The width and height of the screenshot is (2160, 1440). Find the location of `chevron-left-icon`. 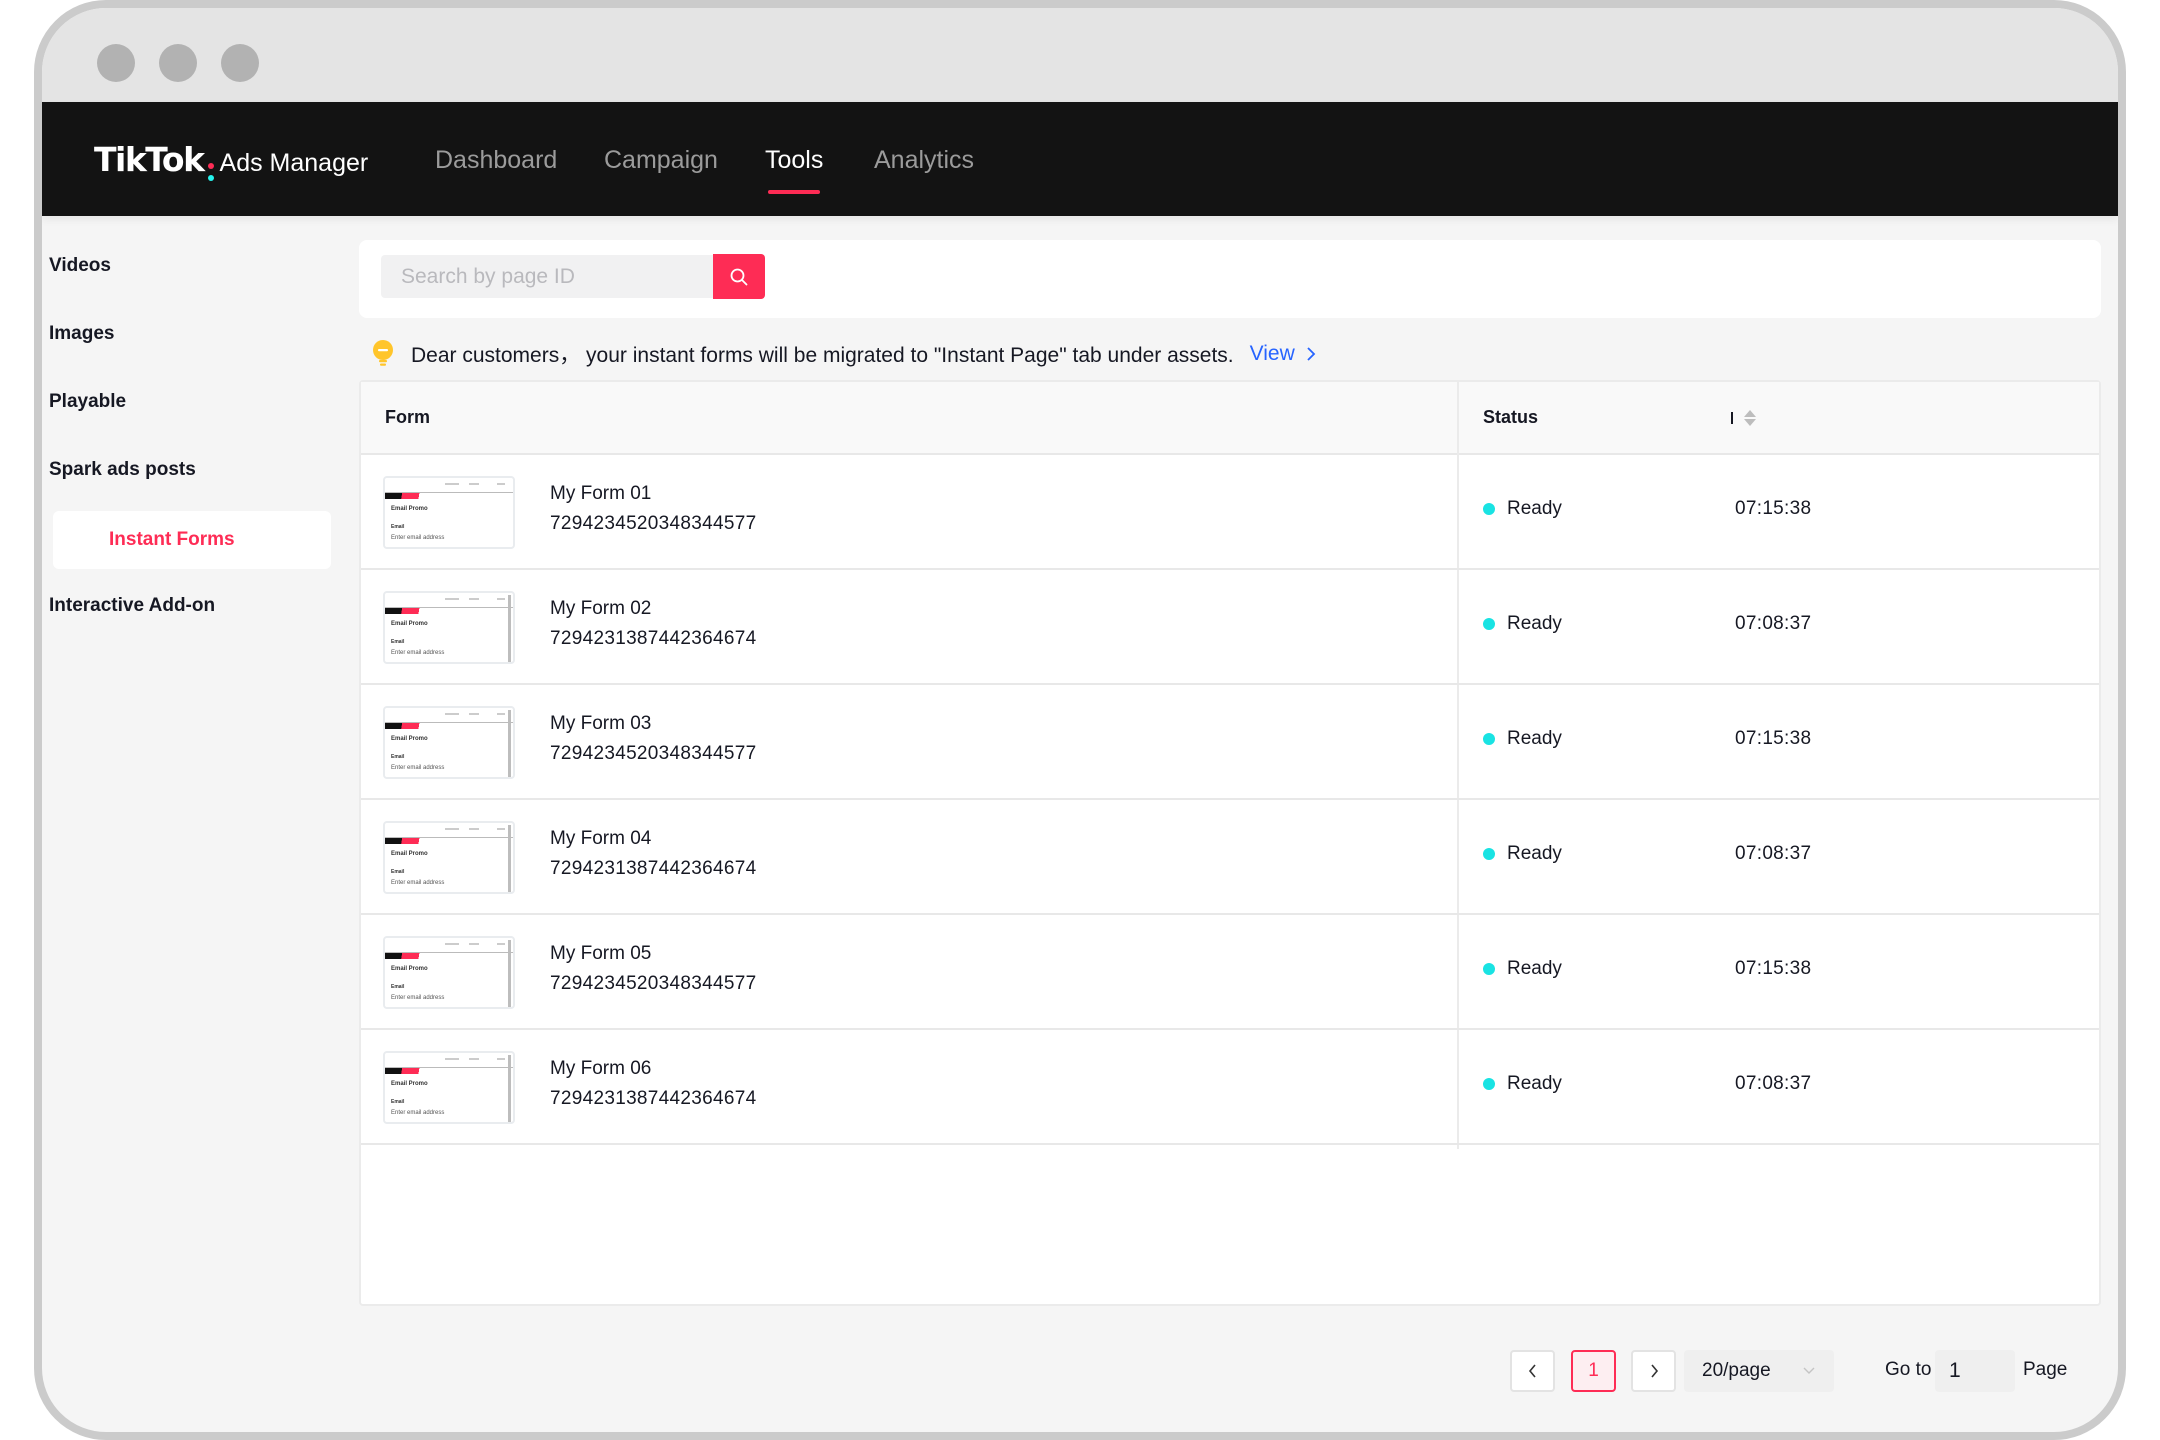

chevron-left-icon is located at coordinates (1532, 1371).